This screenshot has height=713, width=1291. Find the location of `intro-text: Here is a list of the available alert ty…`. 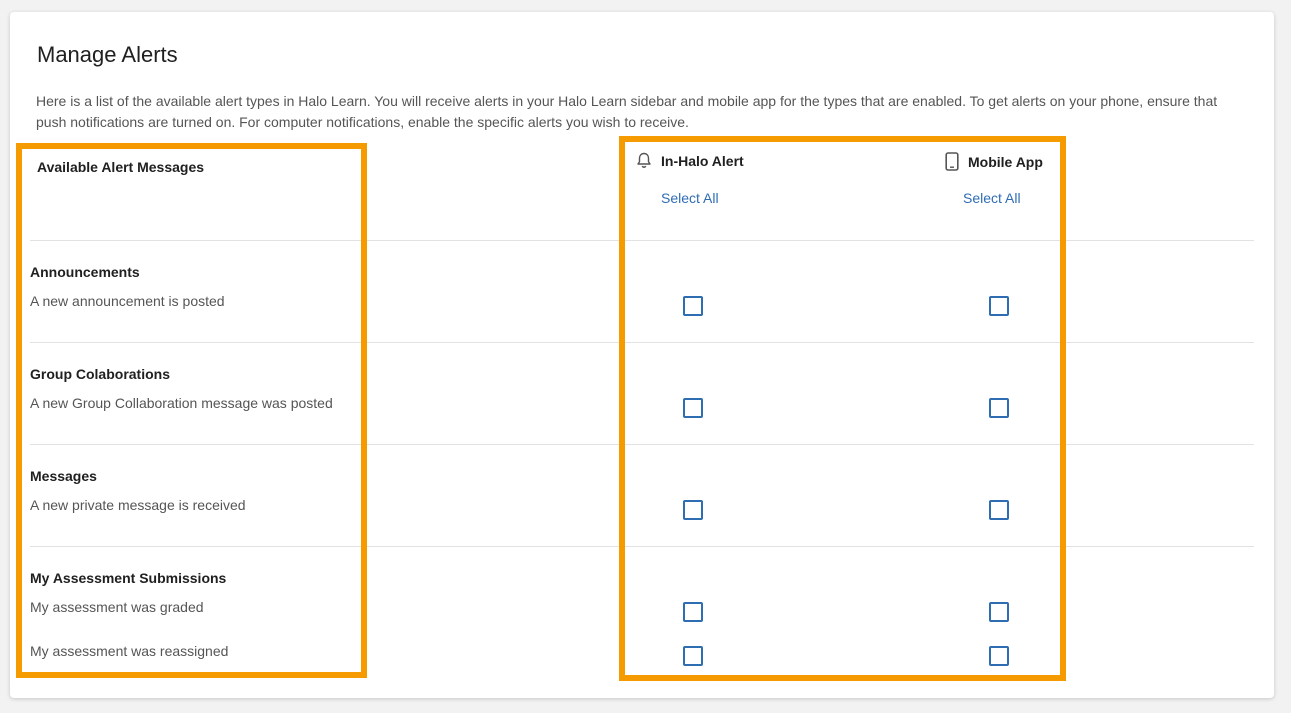

intro-text: Here is a list of the available alert ty… is located at coordinates (627, 111).